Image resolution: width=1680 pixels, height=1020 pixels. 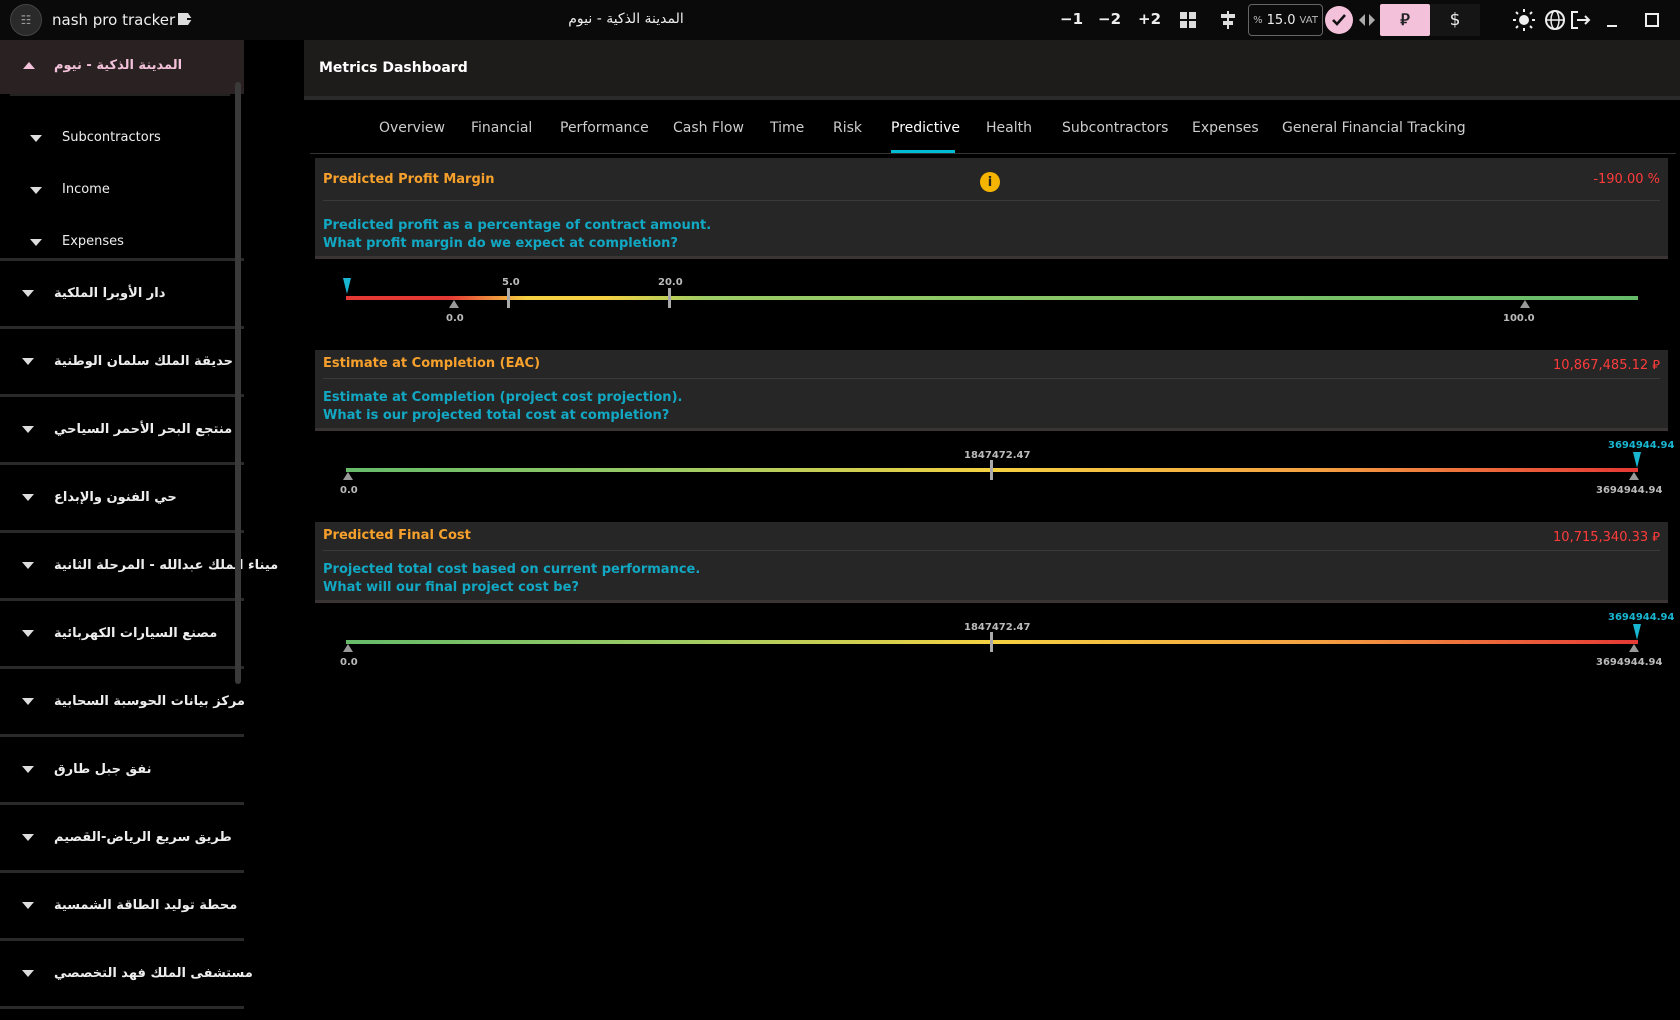 What do you see at coordinates (1519, 318) in the screenshot?
I see `tick-label: 100.0` at bounding box center [1519, 318].